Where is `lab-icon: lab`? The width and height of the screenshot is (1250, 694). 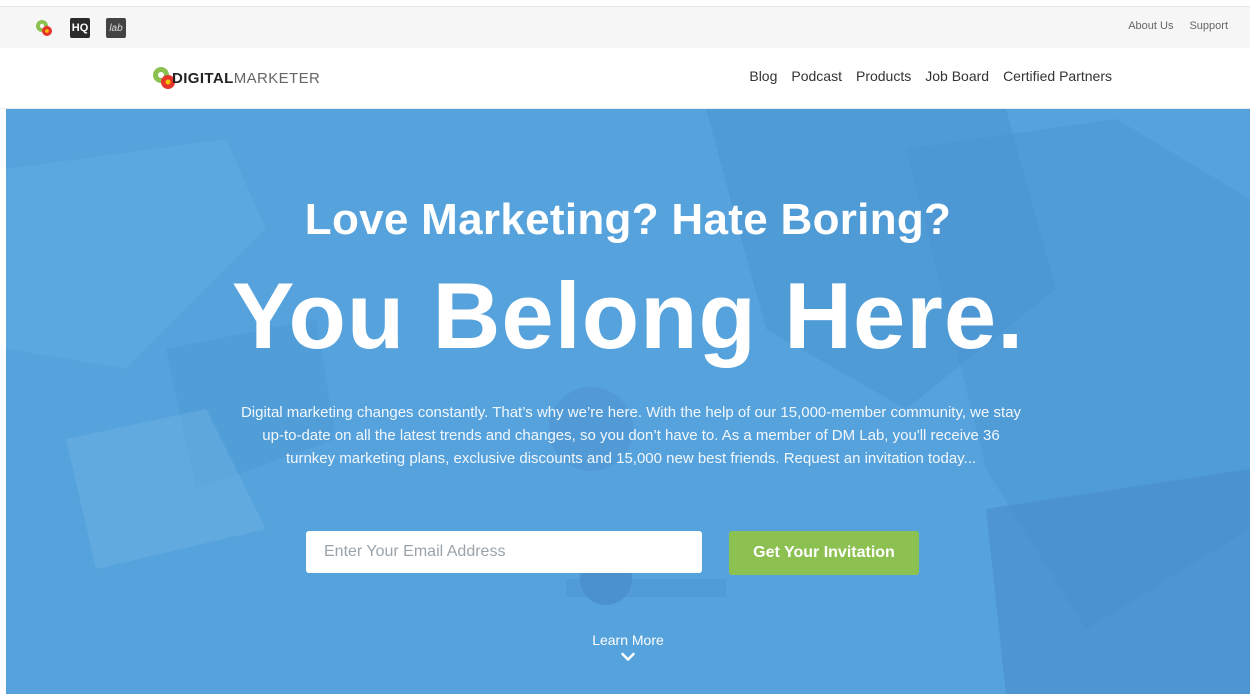
lab-icon: lab is located at coordinates (116, 28).